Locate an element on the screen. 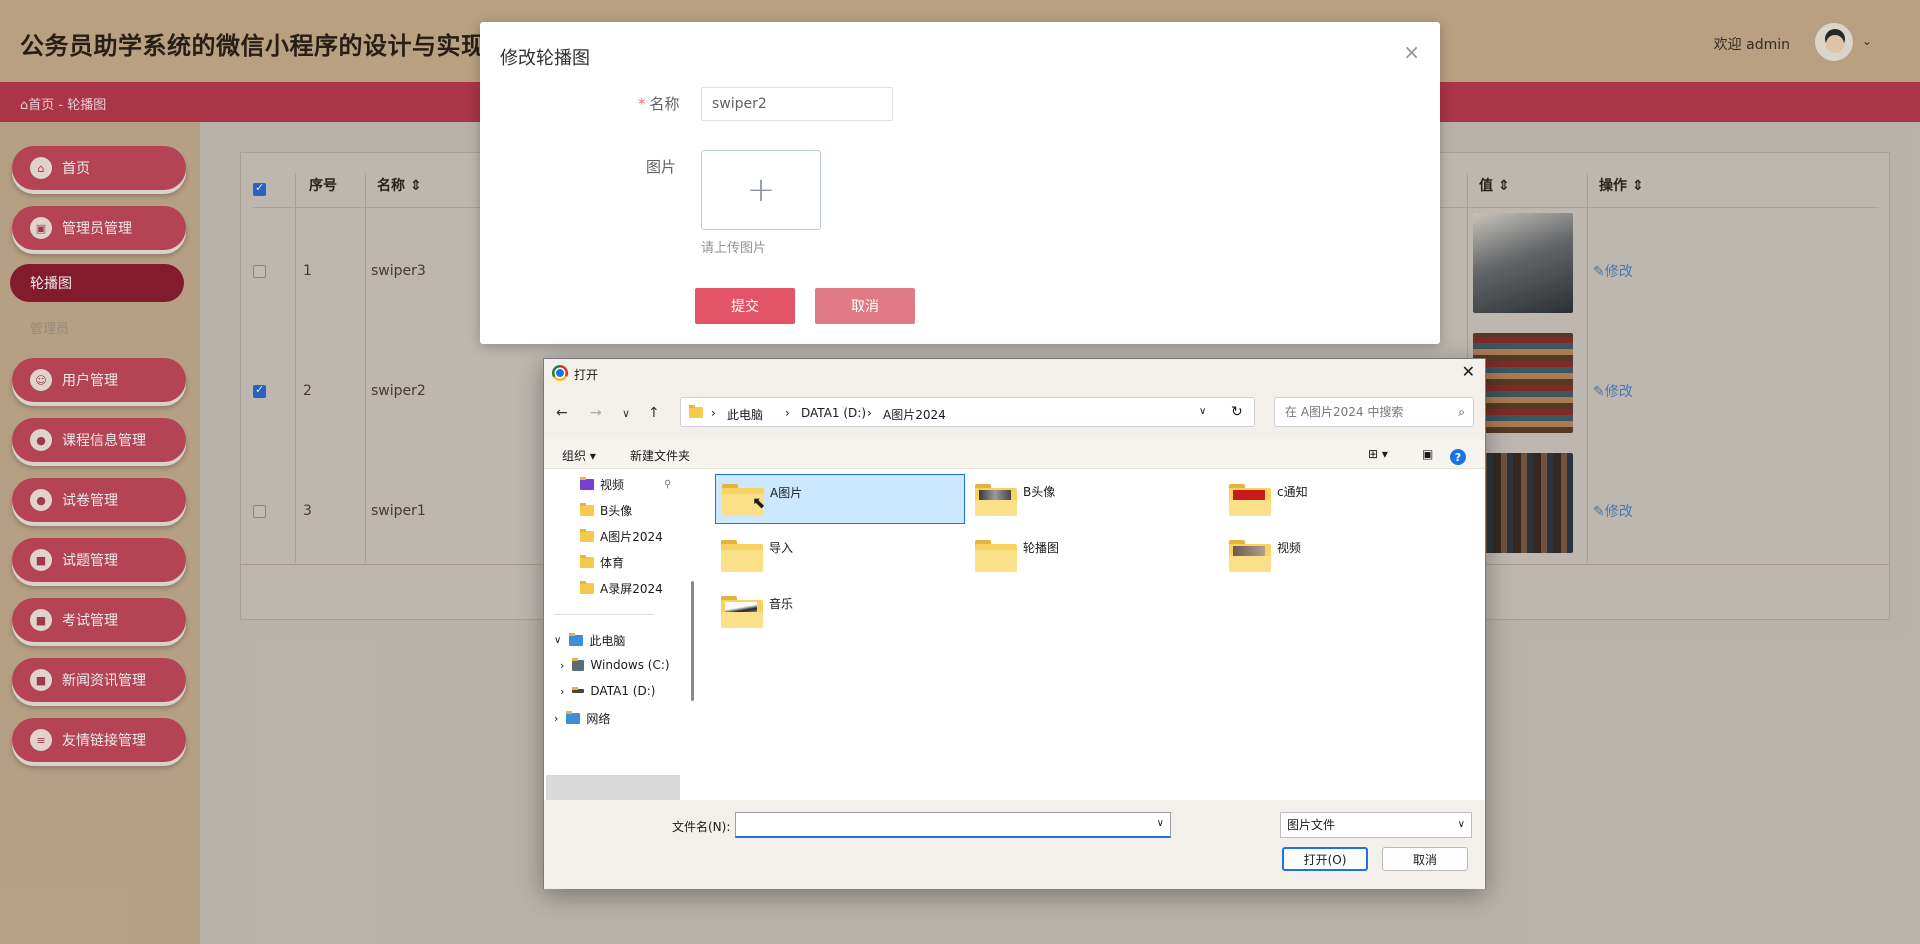  upload-tip: 请上传图片 is located at coordinates (734, 248).